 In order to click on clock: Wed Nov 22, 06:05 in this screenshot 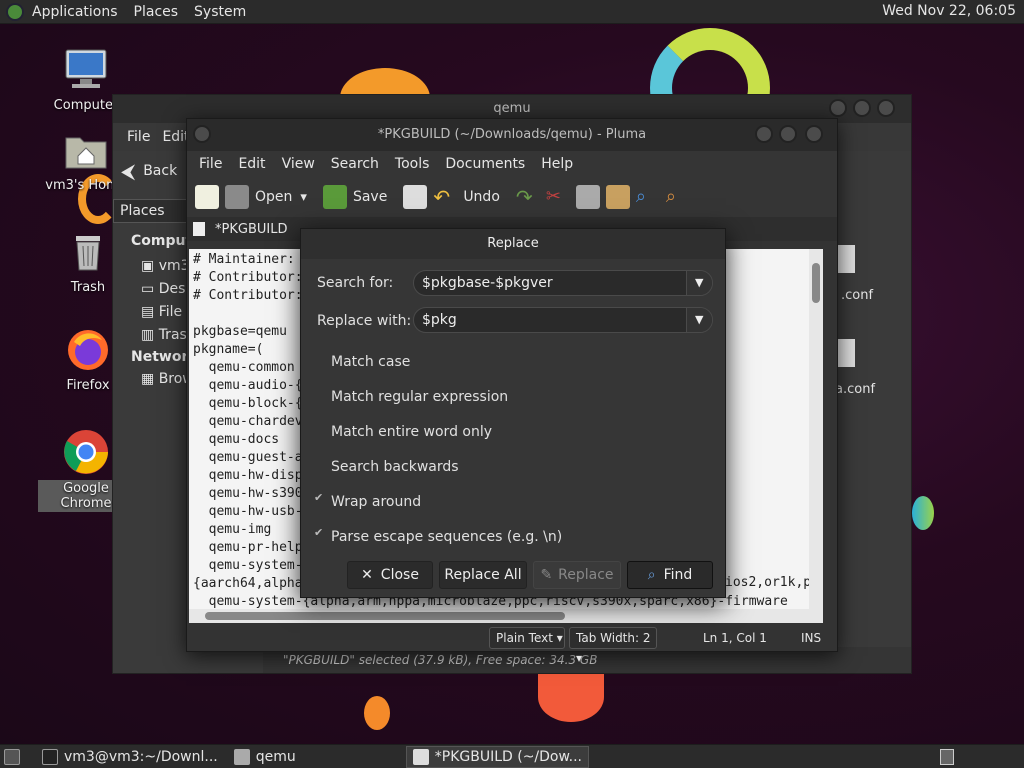, I will do `click(949, 11)`.